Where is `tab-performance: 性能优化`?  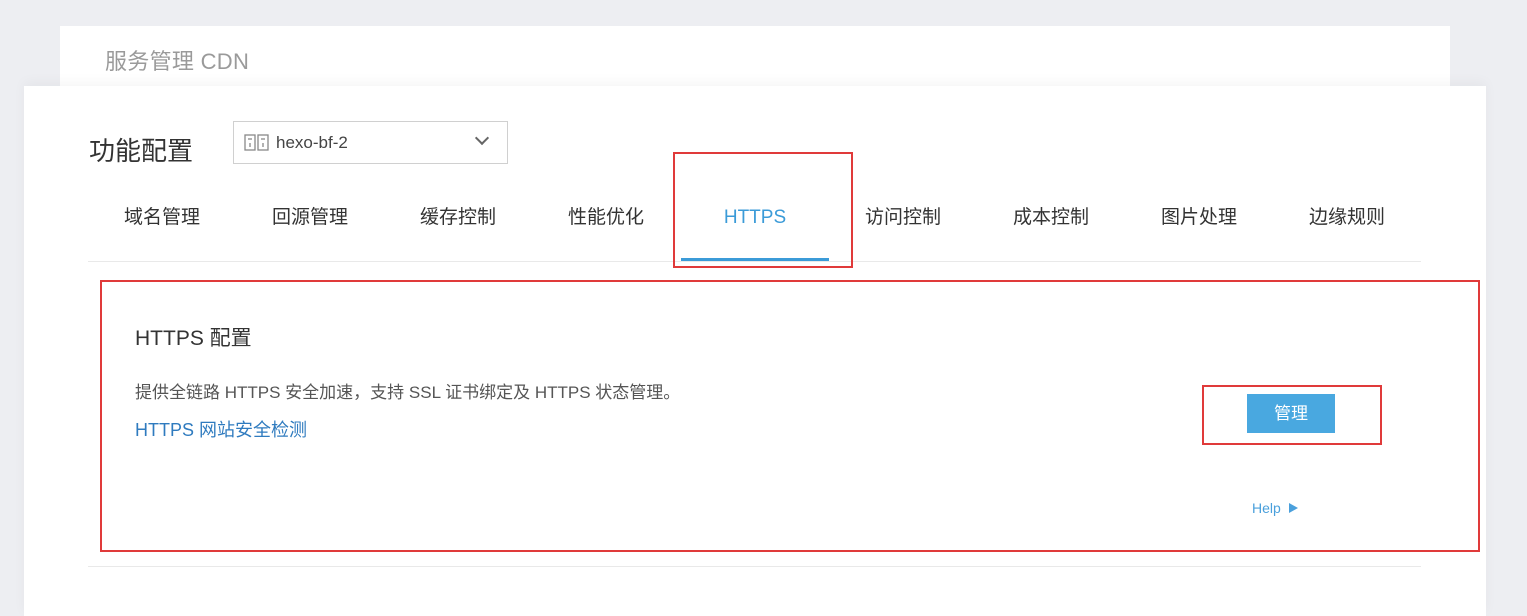
tab-performance: 性能优化 is located at coordinates (606, 225).